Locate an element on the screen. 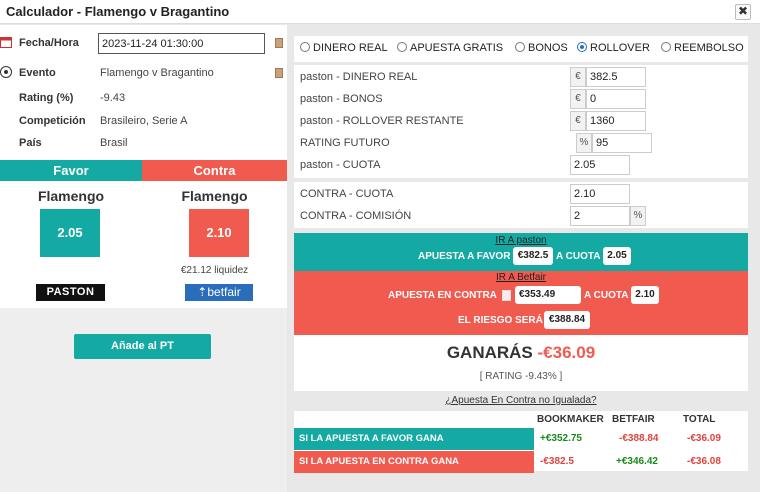  country-value: Brasil is located at coordinates (114, 143).